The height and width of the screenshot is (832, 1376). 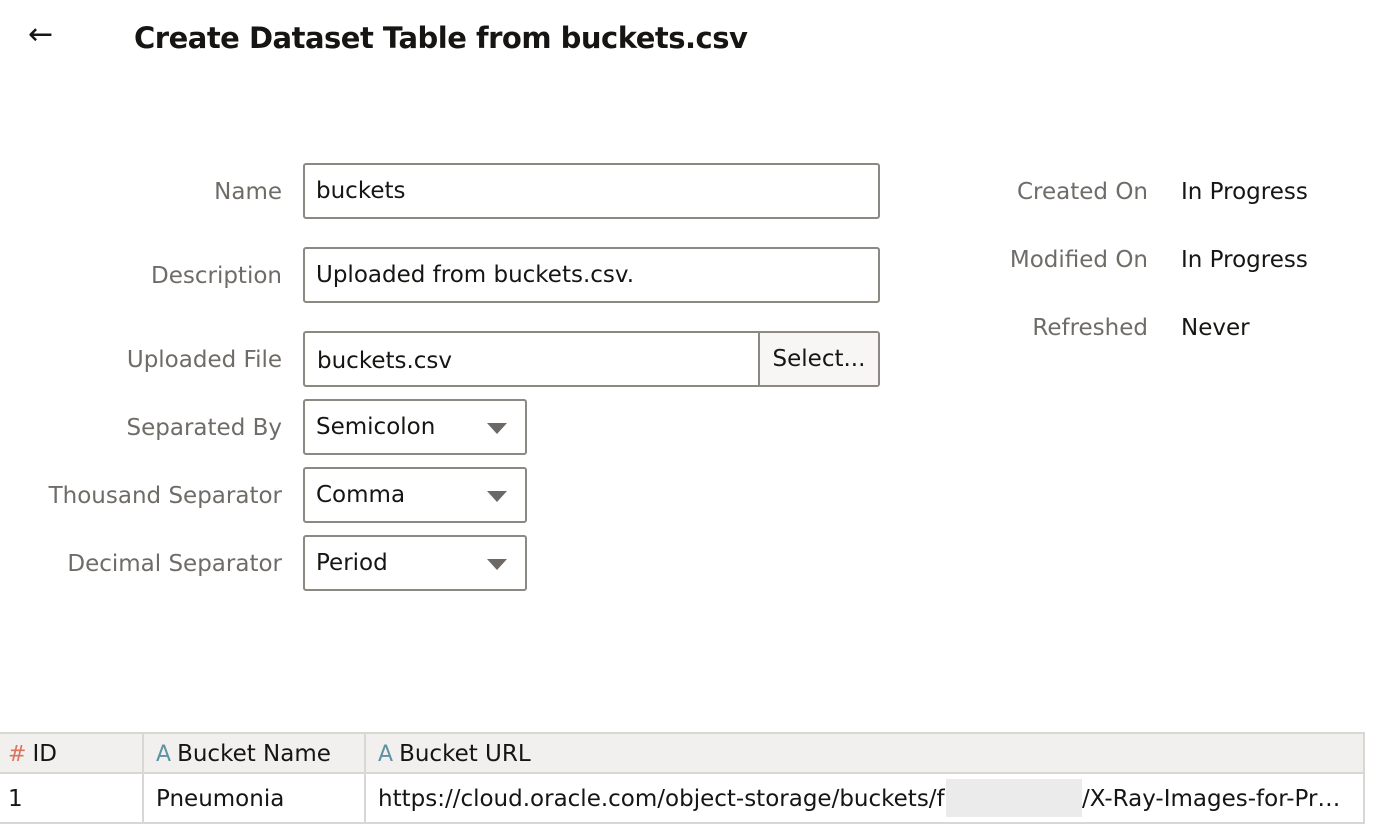 I want to click on redacted-region, so click(x=1014, y=798).